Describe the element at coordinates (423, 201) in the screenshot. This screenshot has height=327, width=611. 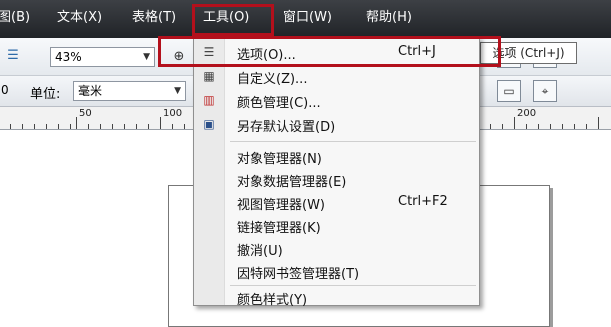
I see `menu-item-shortcut: Ctrl+F2` at that location.